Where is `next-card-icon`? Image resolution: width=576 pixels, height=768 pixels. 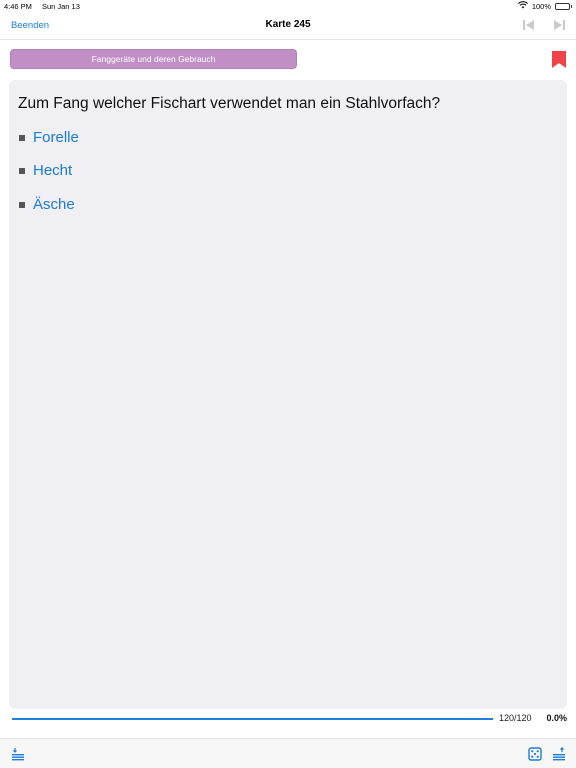
next-card-icon is located at coordinates (559, 25).